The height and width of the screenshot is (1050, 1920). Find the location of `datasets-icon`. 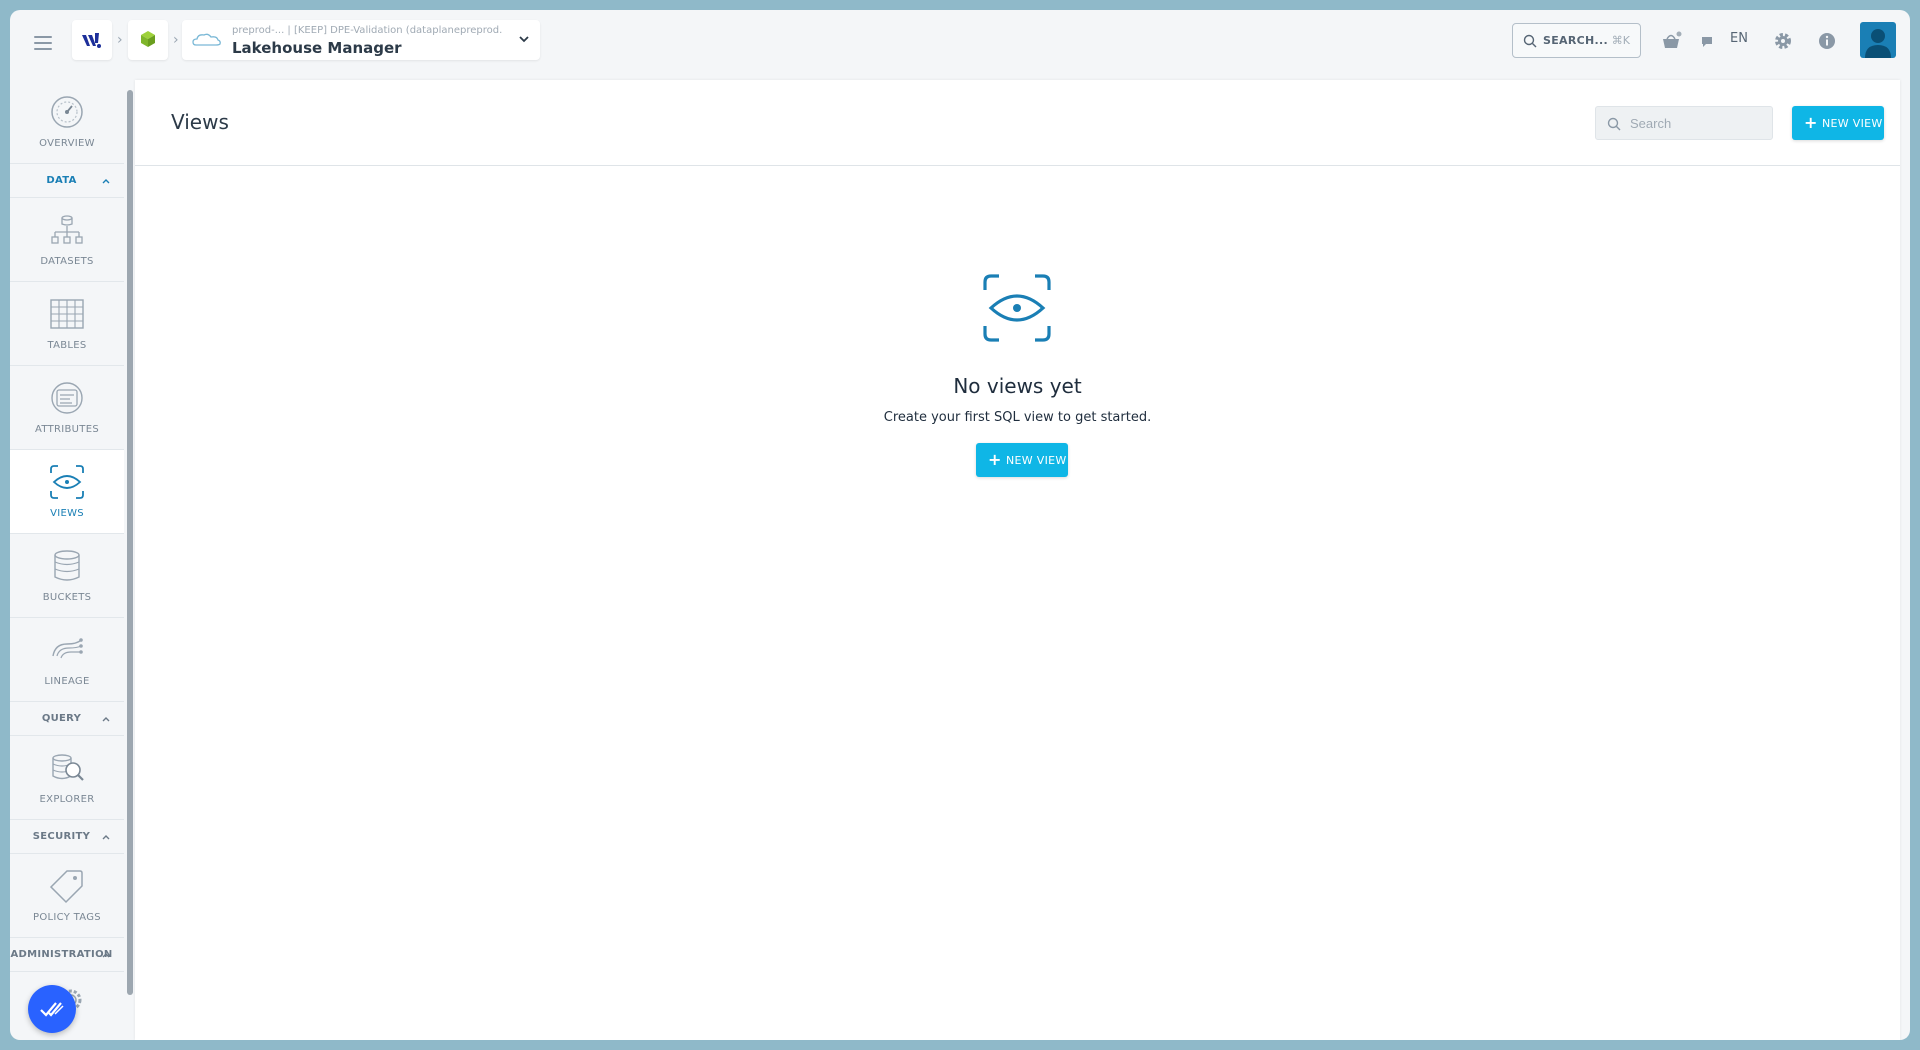

datasets-icon is located at coordinates (67, 229).